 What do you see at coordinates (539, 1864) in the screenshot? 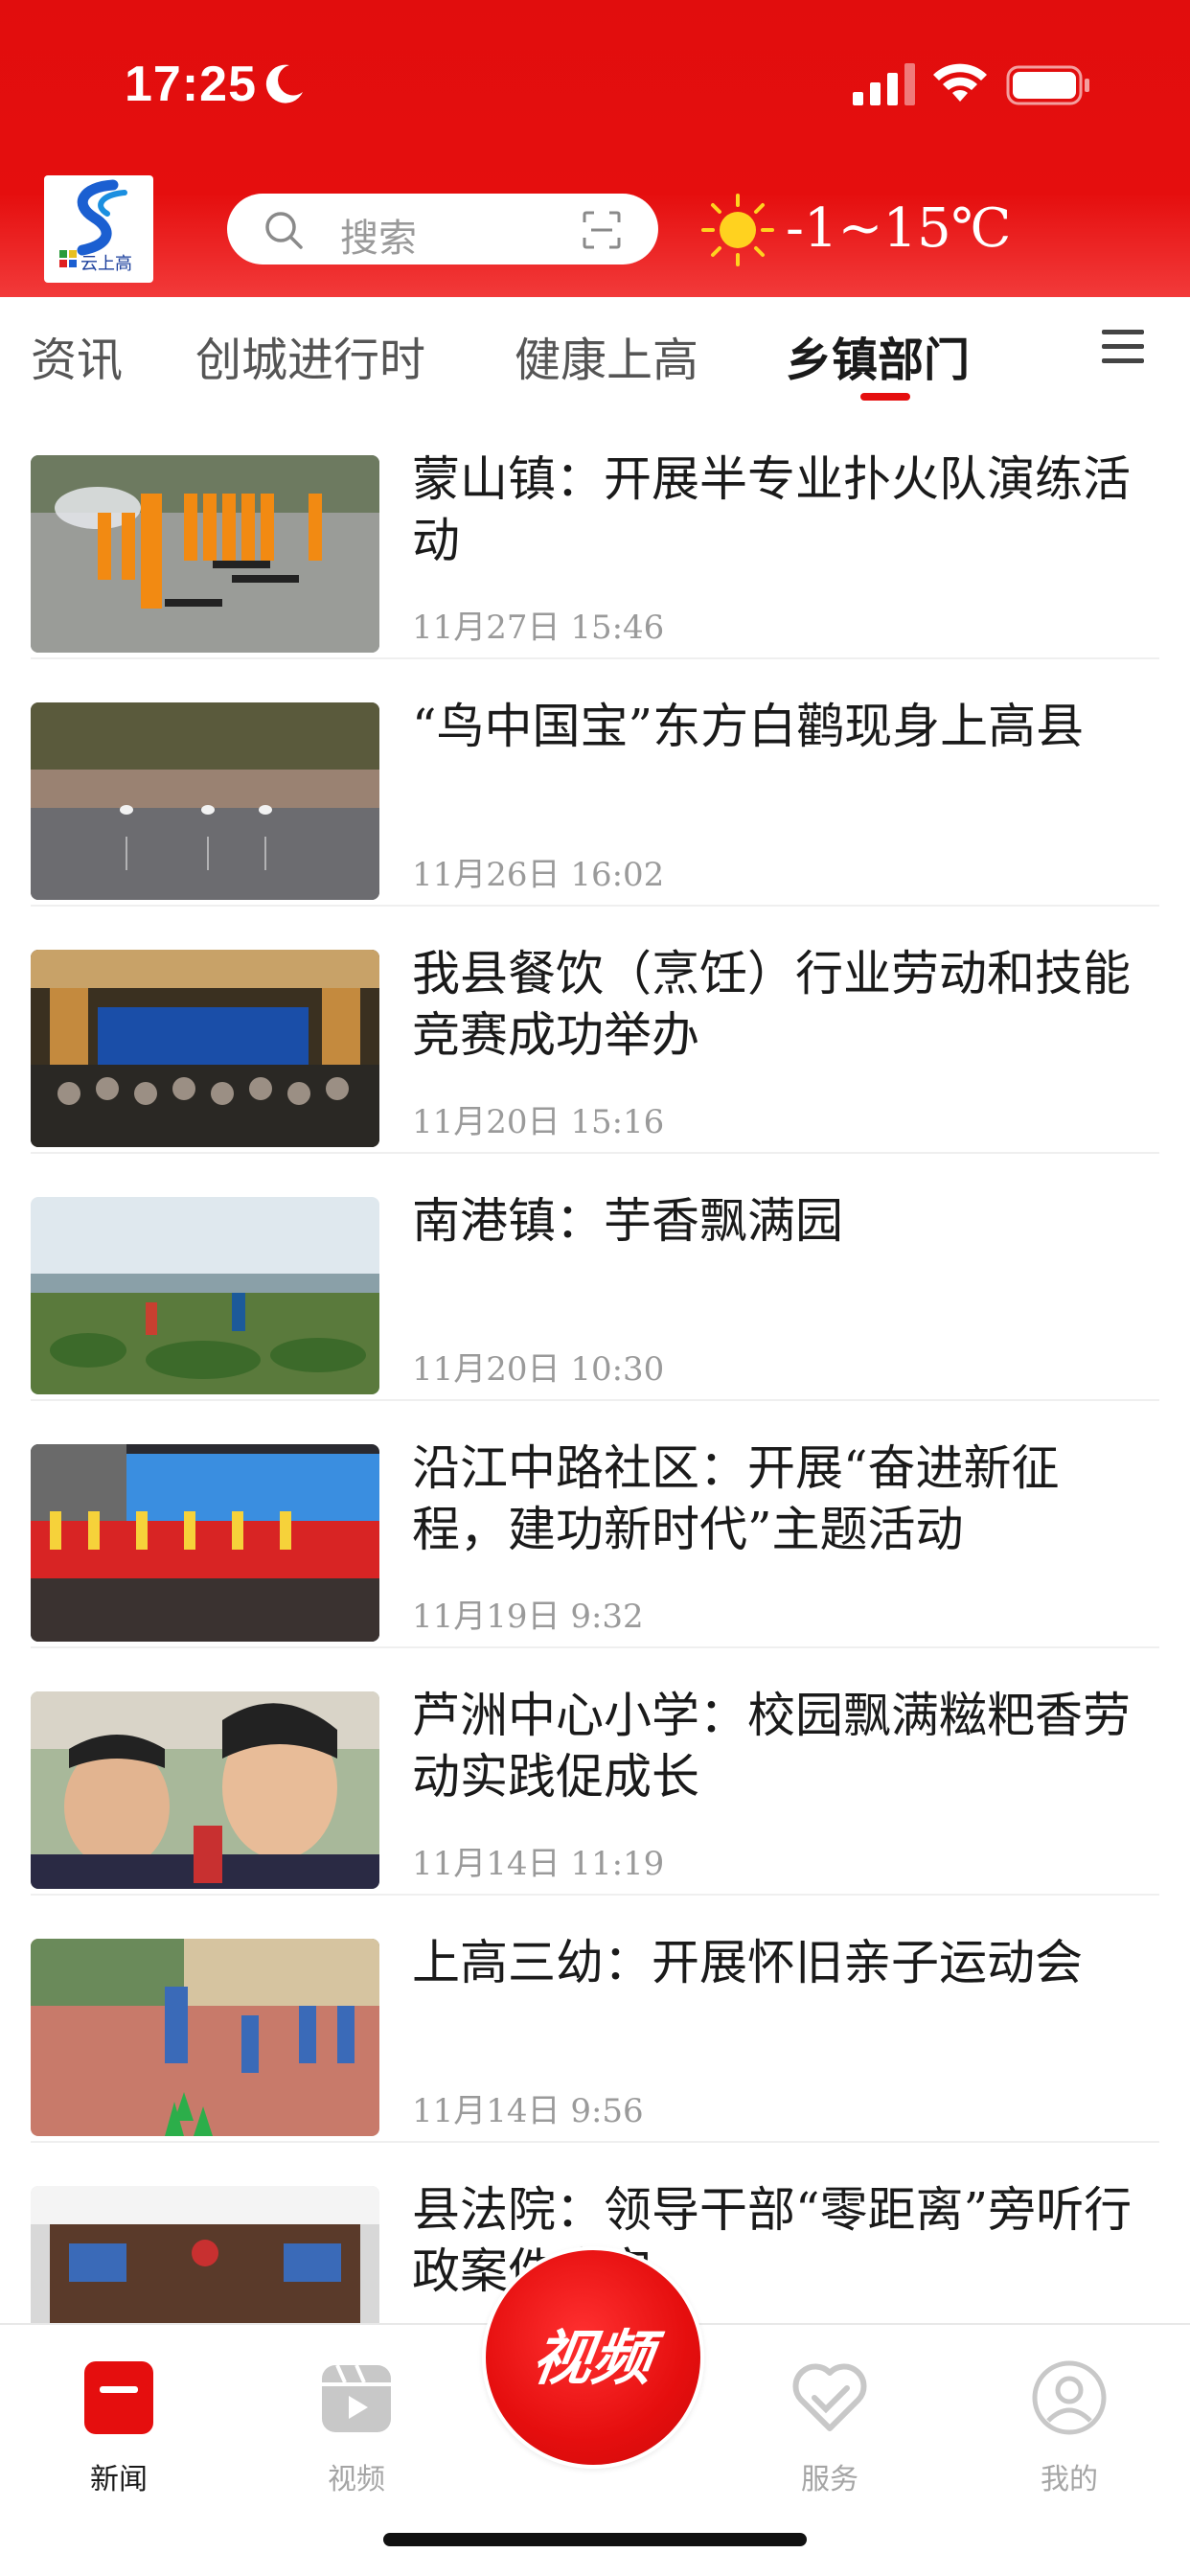
I see `news-time: 11月14日 11:19` at bounding box center [539, 1864].